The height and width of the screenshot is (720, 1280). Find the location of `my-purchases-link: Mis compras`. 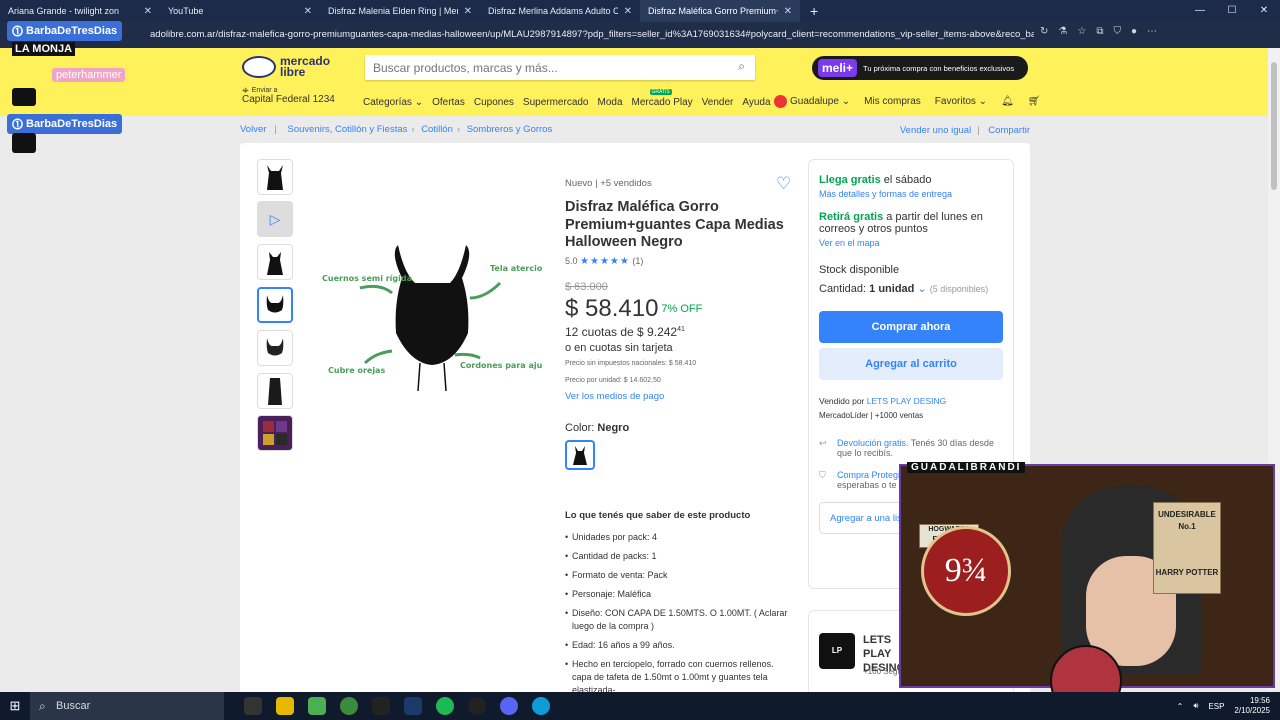

my-purchases-link: Mis compras is located at coordinates (892, 101).